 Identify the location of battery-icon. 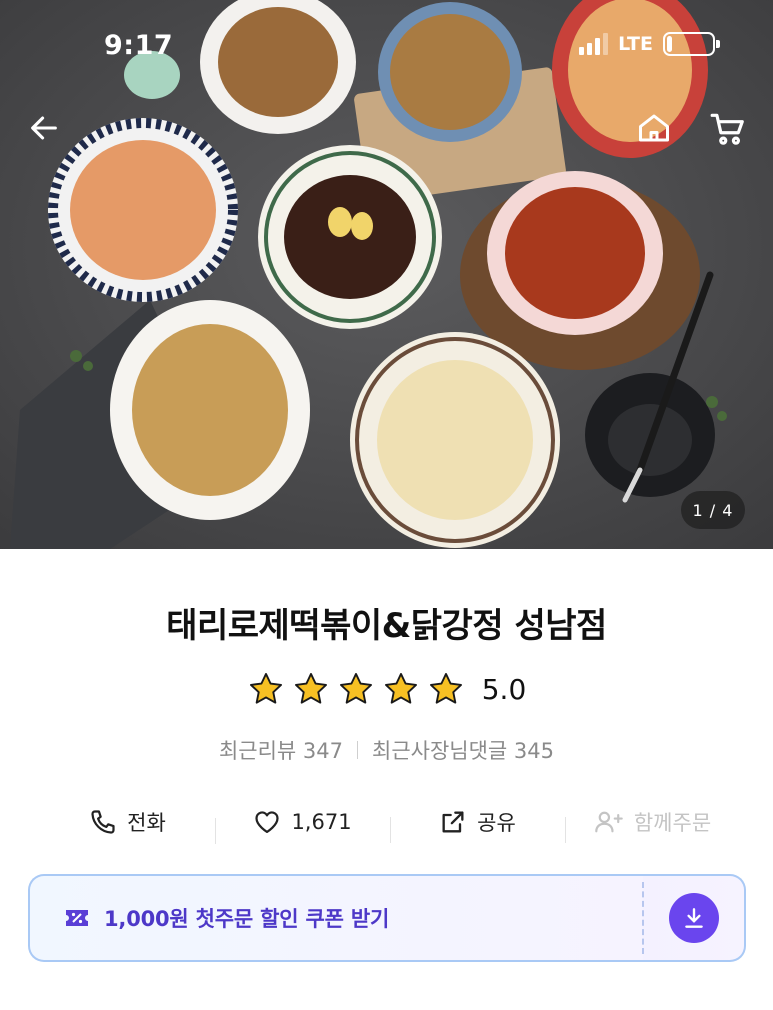
(691, 44).